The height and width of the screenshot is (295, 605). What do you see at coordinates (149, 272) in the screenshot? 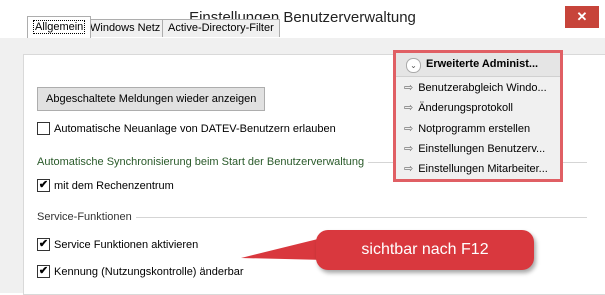
I see `id-changeable-label: Kennung (Nutzungskontrolle) änderbar` at bounding box center [149, 272].